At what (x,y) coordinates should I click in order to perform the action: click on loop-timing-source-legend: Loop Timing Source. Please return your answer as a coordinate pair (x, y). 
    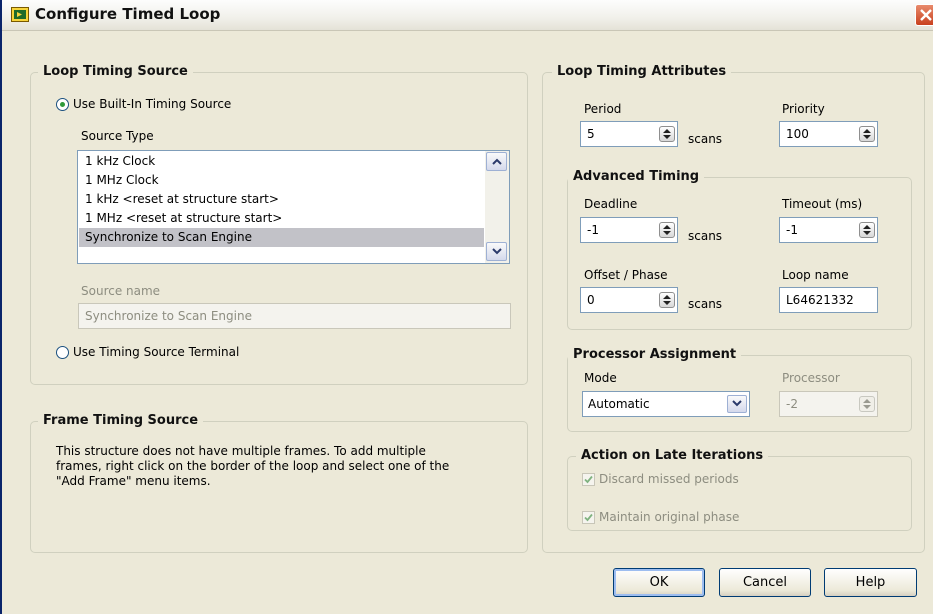
    Looking at the image, I should click on (115, 71).